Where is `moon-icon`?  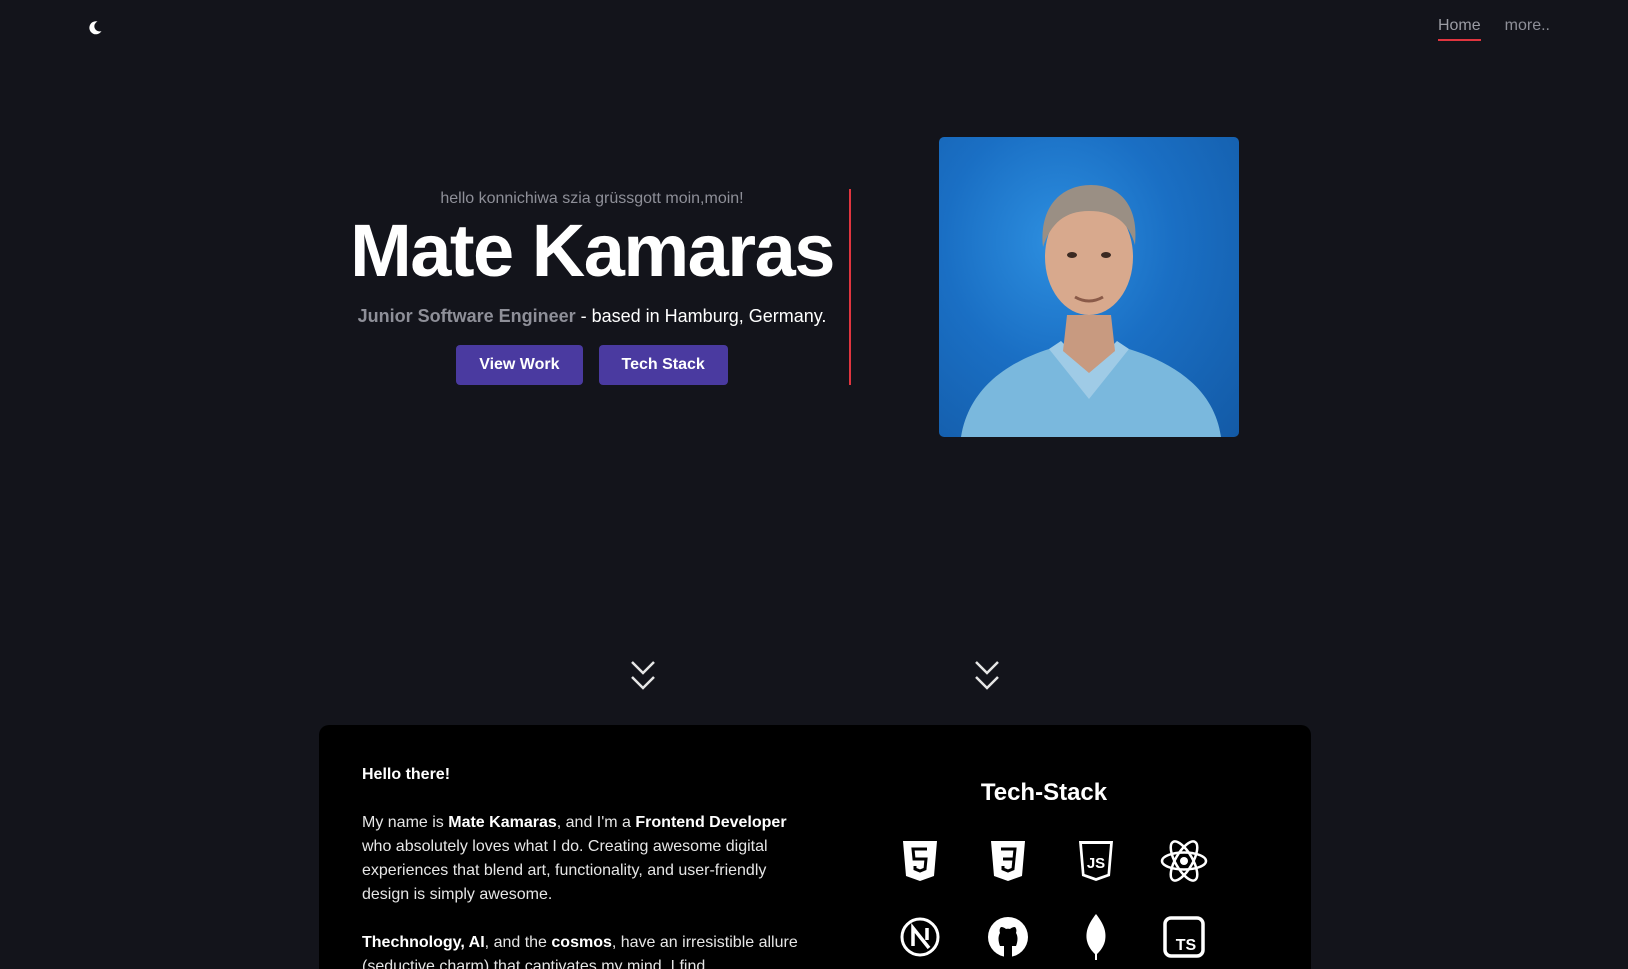 moon-icon is located at coordinates (95, 28).